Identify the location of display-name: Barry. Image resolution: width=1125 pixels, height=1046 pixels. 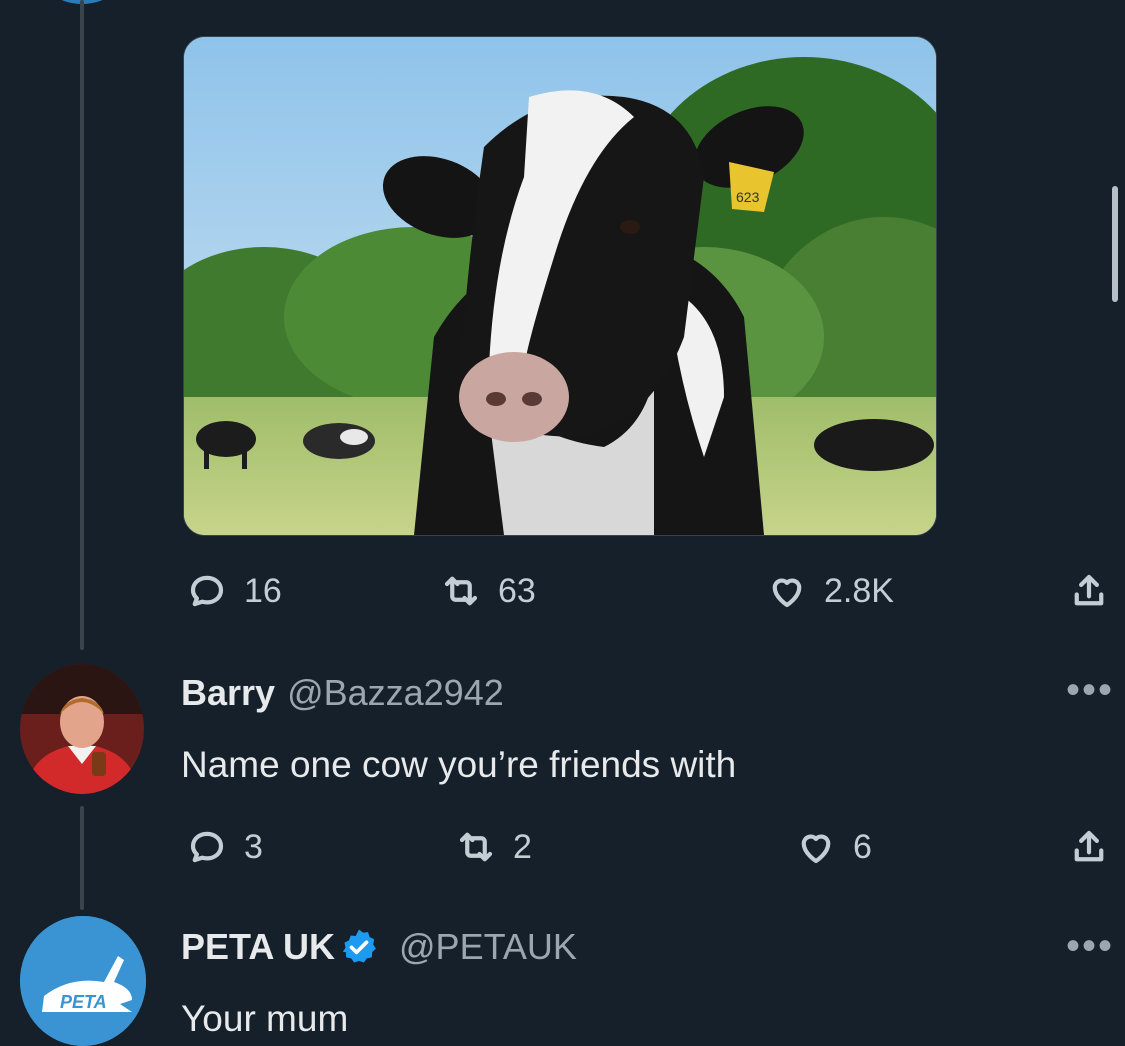
(228, 693).